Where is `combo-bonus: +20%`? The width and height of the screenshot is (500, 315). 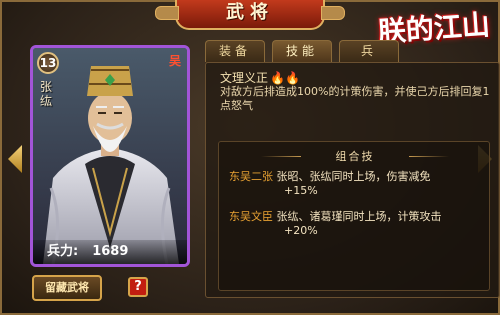 combo-bonus: +20% is located at coordinates (301, 230).